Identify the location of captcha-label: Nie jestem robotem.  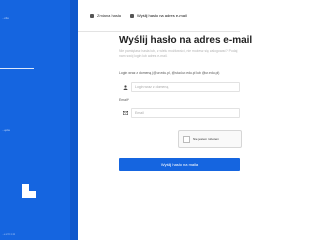
(206, 139).